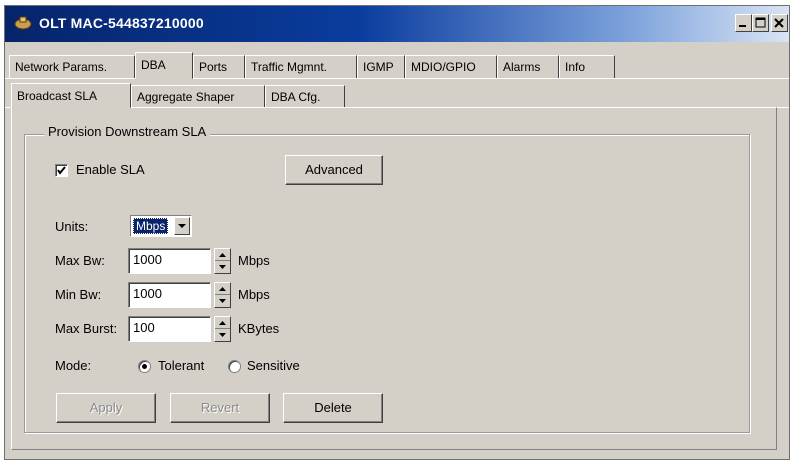  I want to click on tab-label: Alarms, so click(522, 67).